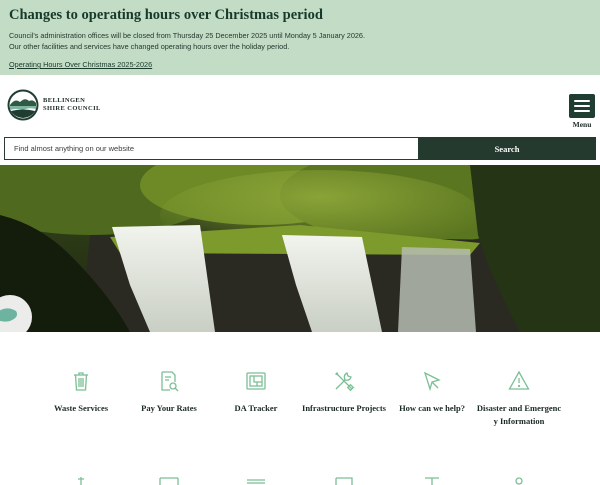 The width and height of the screenshot is (600, 485). I want to click on tools-icon, so click(344, 381).